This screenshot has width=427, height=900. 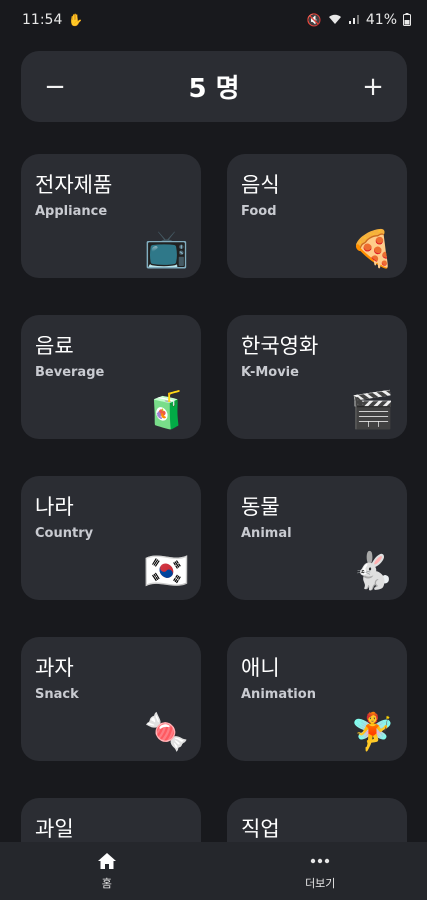 What do you see at coordinates (54, 346) in the screenshot?
I see `category-title: 음료` at bounding box center [54, 346].